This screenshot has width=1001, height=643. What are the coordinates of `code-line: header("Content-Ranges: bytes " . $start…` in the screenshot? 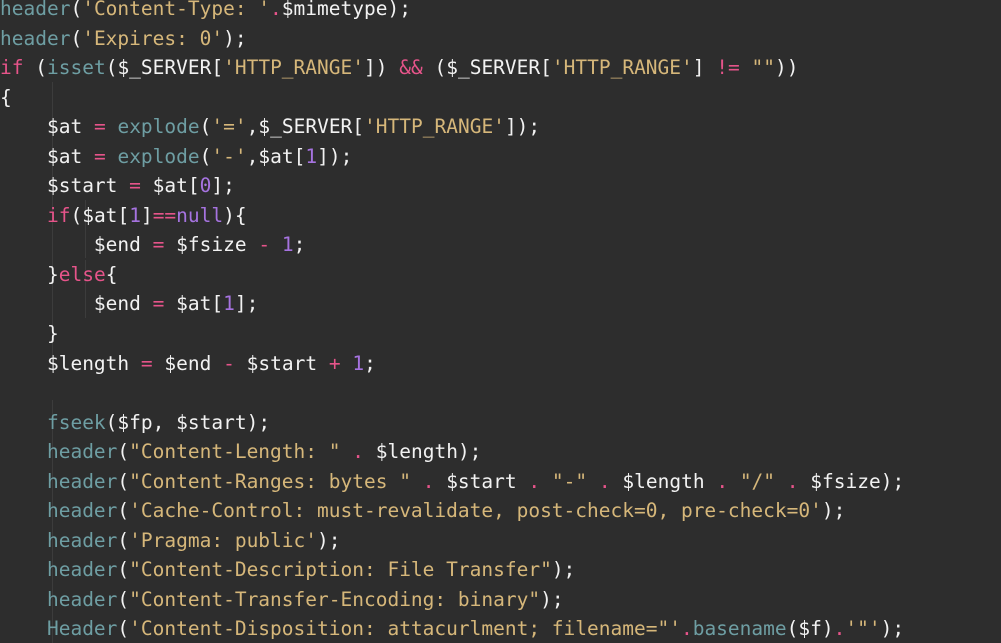 It's located at (500, 482).